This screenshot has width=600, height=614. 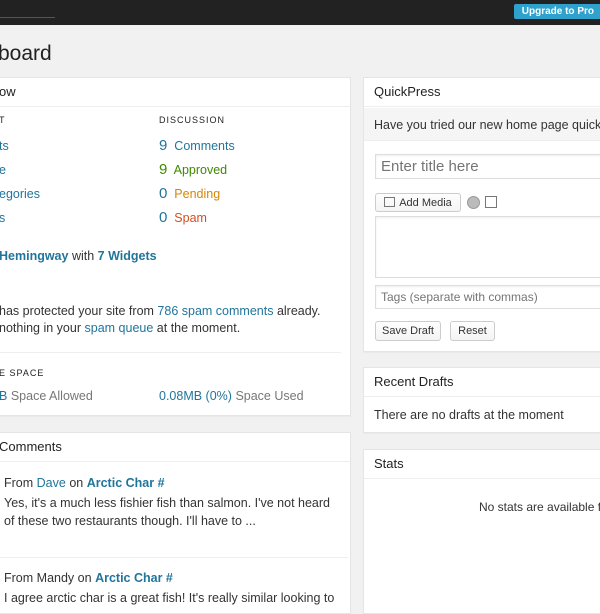 I want to click on admin-bar: Upgrade to Pro, so click(x=300, y=12).